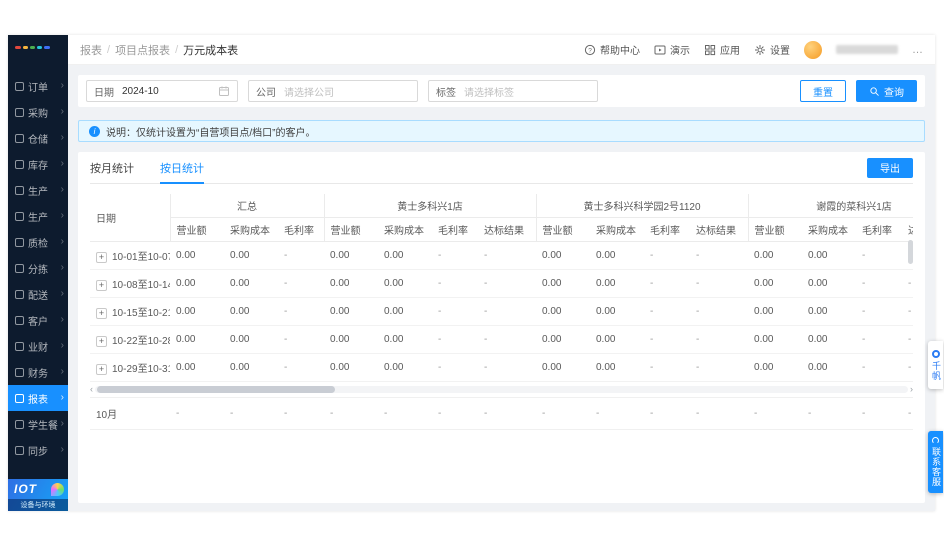  Describe the element at coordinates (910, 252) in the screenshot. I see `vertical-scrollbar` at that location.